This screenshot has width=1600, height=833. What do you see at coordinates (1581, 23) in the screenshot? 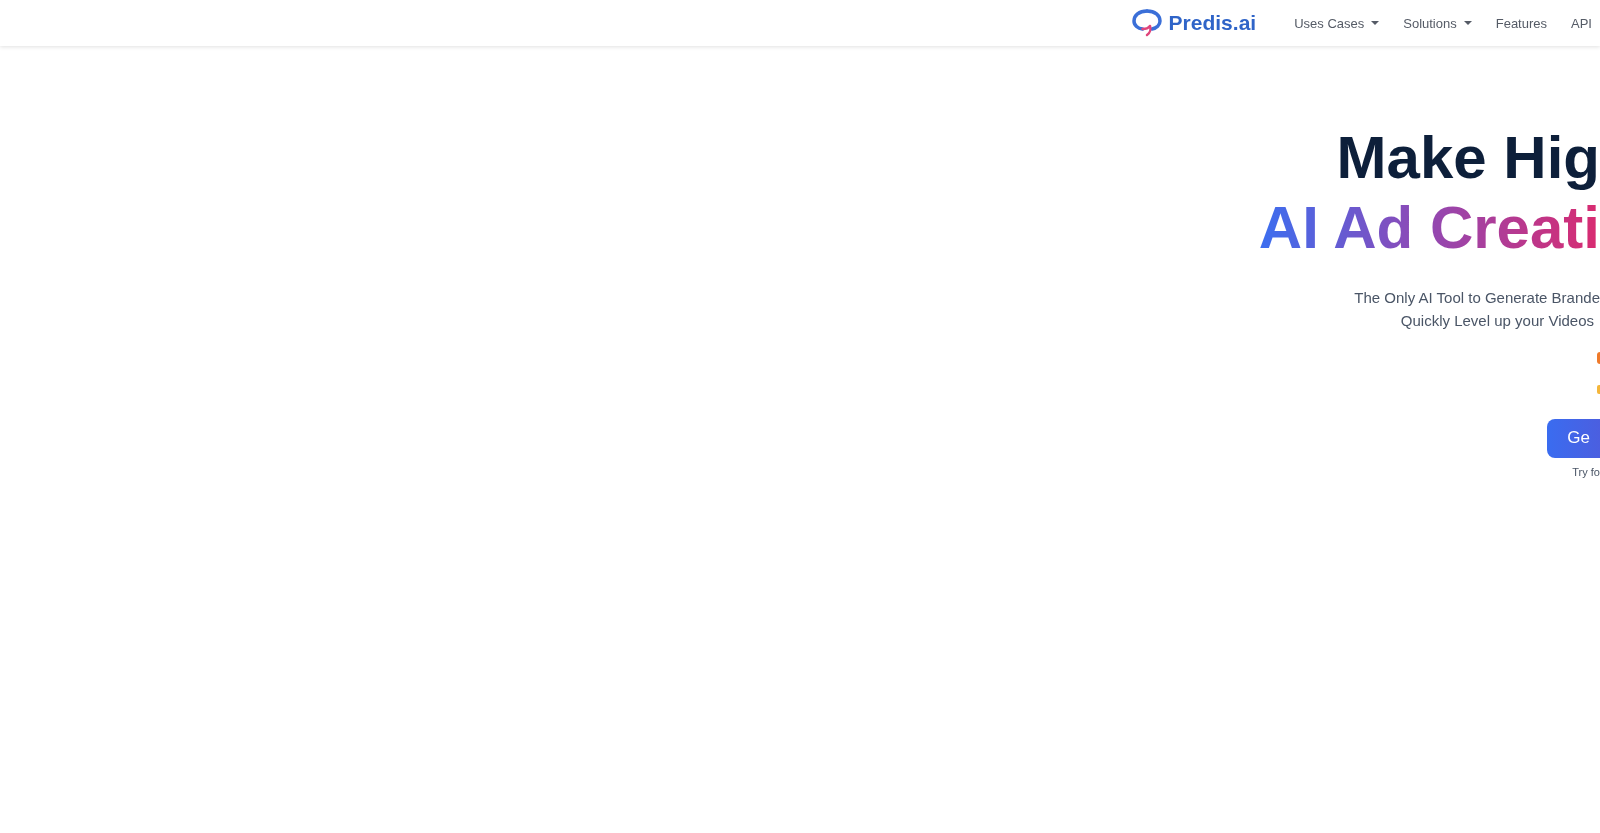
I see `nav-link: API` at bounding box center [1581, 23].